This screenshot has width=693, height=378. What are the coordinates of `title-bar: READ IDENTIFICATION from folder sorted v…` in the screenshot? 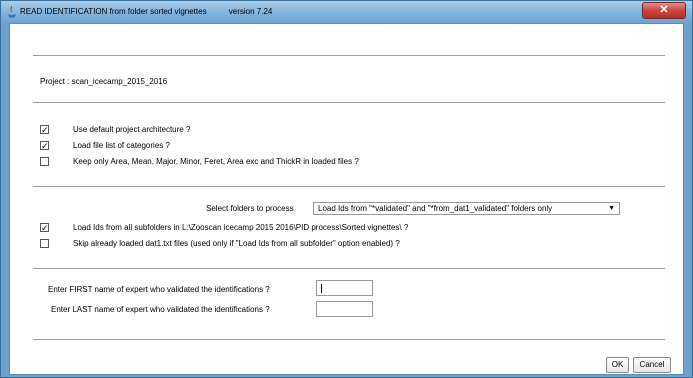 It's located at (346, 12).